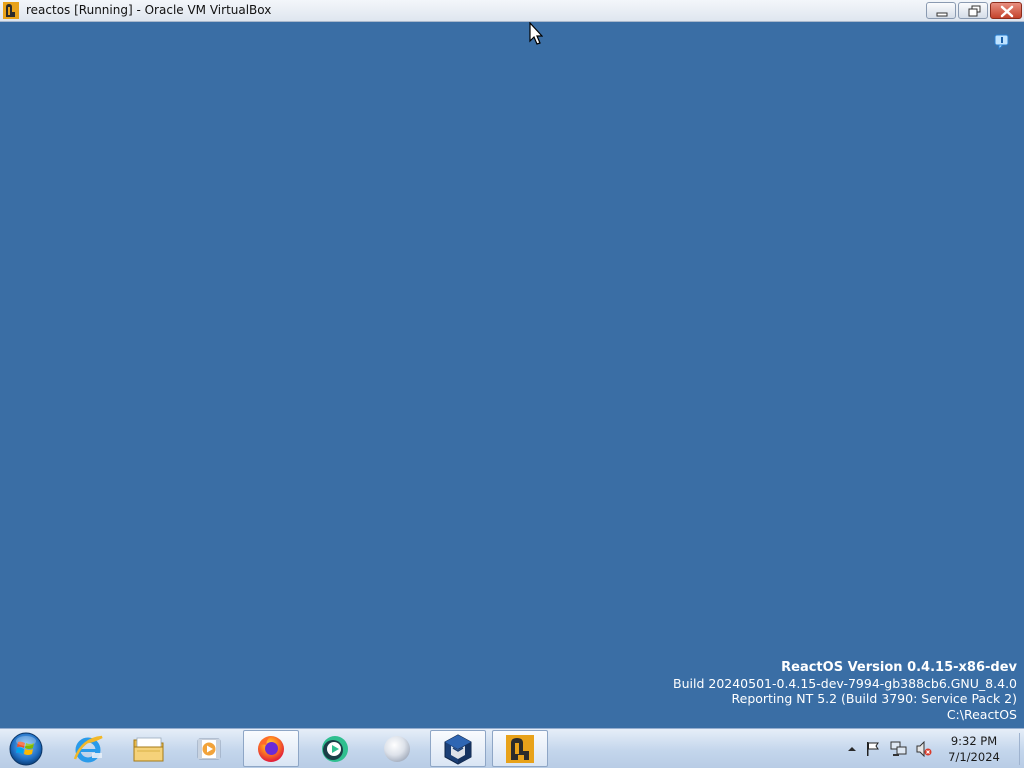 The width and height of the screenshot is (1024, 768). I want to click on action-center-flag-icon, so click(873, 749).